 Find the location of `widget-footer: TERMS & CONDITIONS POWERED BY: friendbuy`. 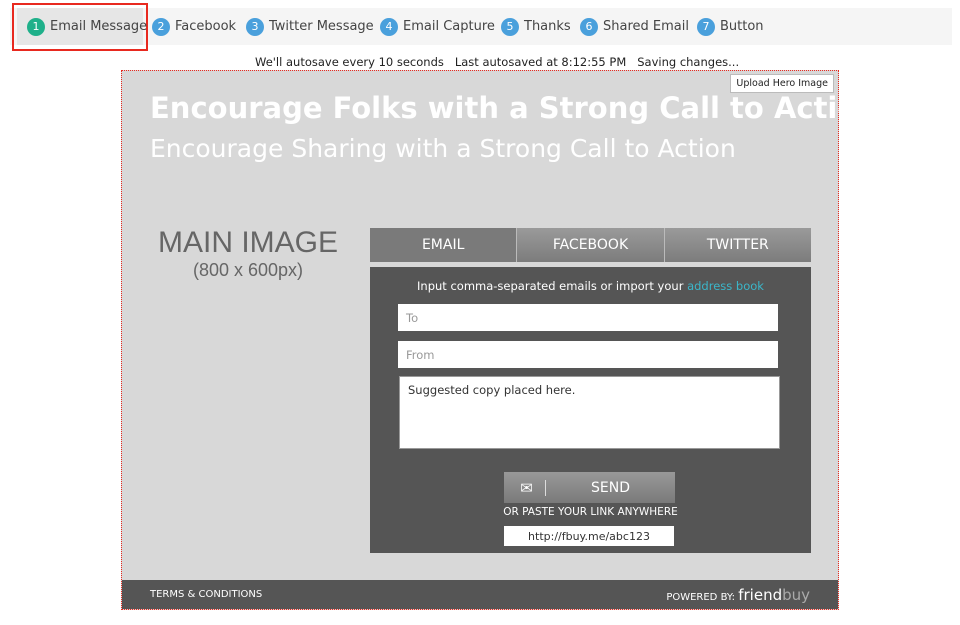

widget-footer: TERMS & CONDITIONS POWERED BY: friendbuy is located at coordinates (480, 594).